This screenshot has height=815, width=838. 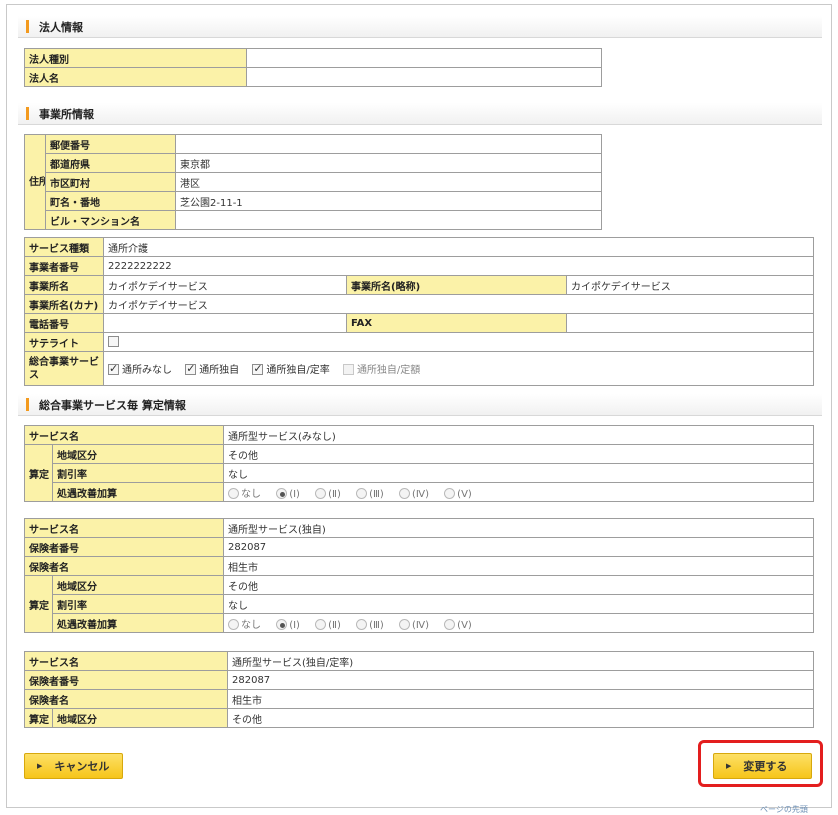 What do you see at coordinates (138, 492) in the screenshot?
I see `treatment-label: 処遇改善加算` at bounding box center [138, 492].